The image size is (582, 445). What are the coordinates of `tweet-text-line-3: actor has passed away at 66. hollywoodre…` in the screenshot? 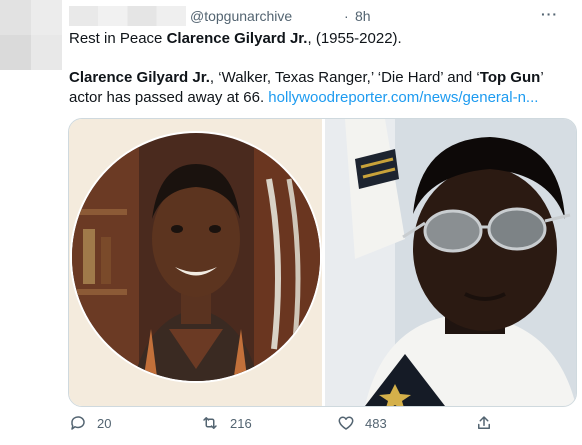 It's located at (303, 97).